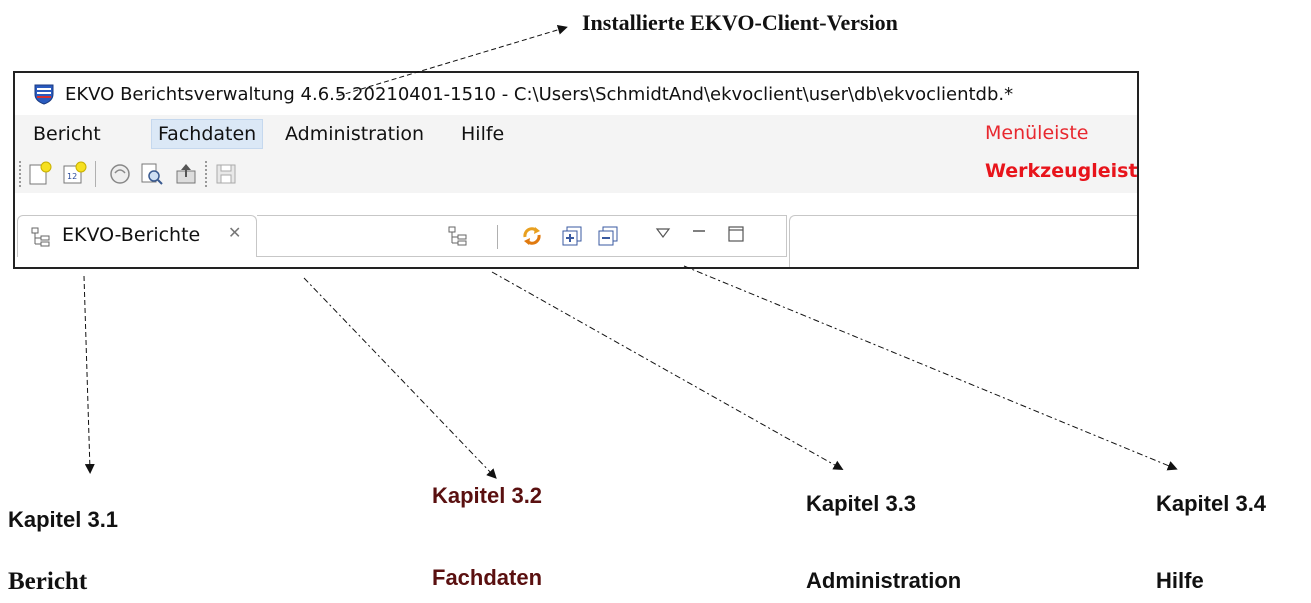  I want to click on chapter-3-3-name: Administration, so click(884, 580).